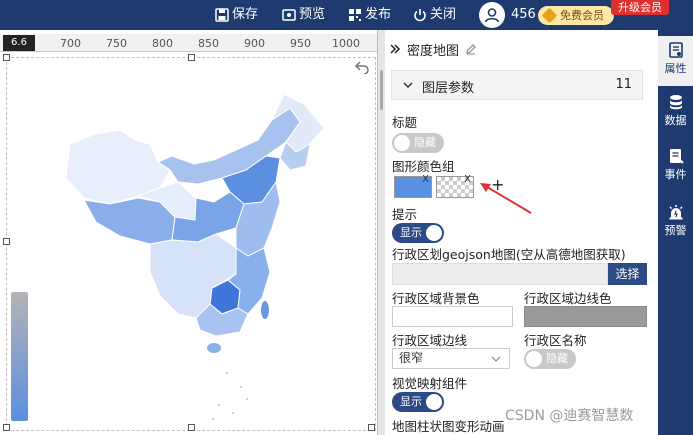 This screenshot has height=435, width=693. Describe the element at coordinates (378, 14) in the screenshot. I see `publish-label: 发布` at that location.